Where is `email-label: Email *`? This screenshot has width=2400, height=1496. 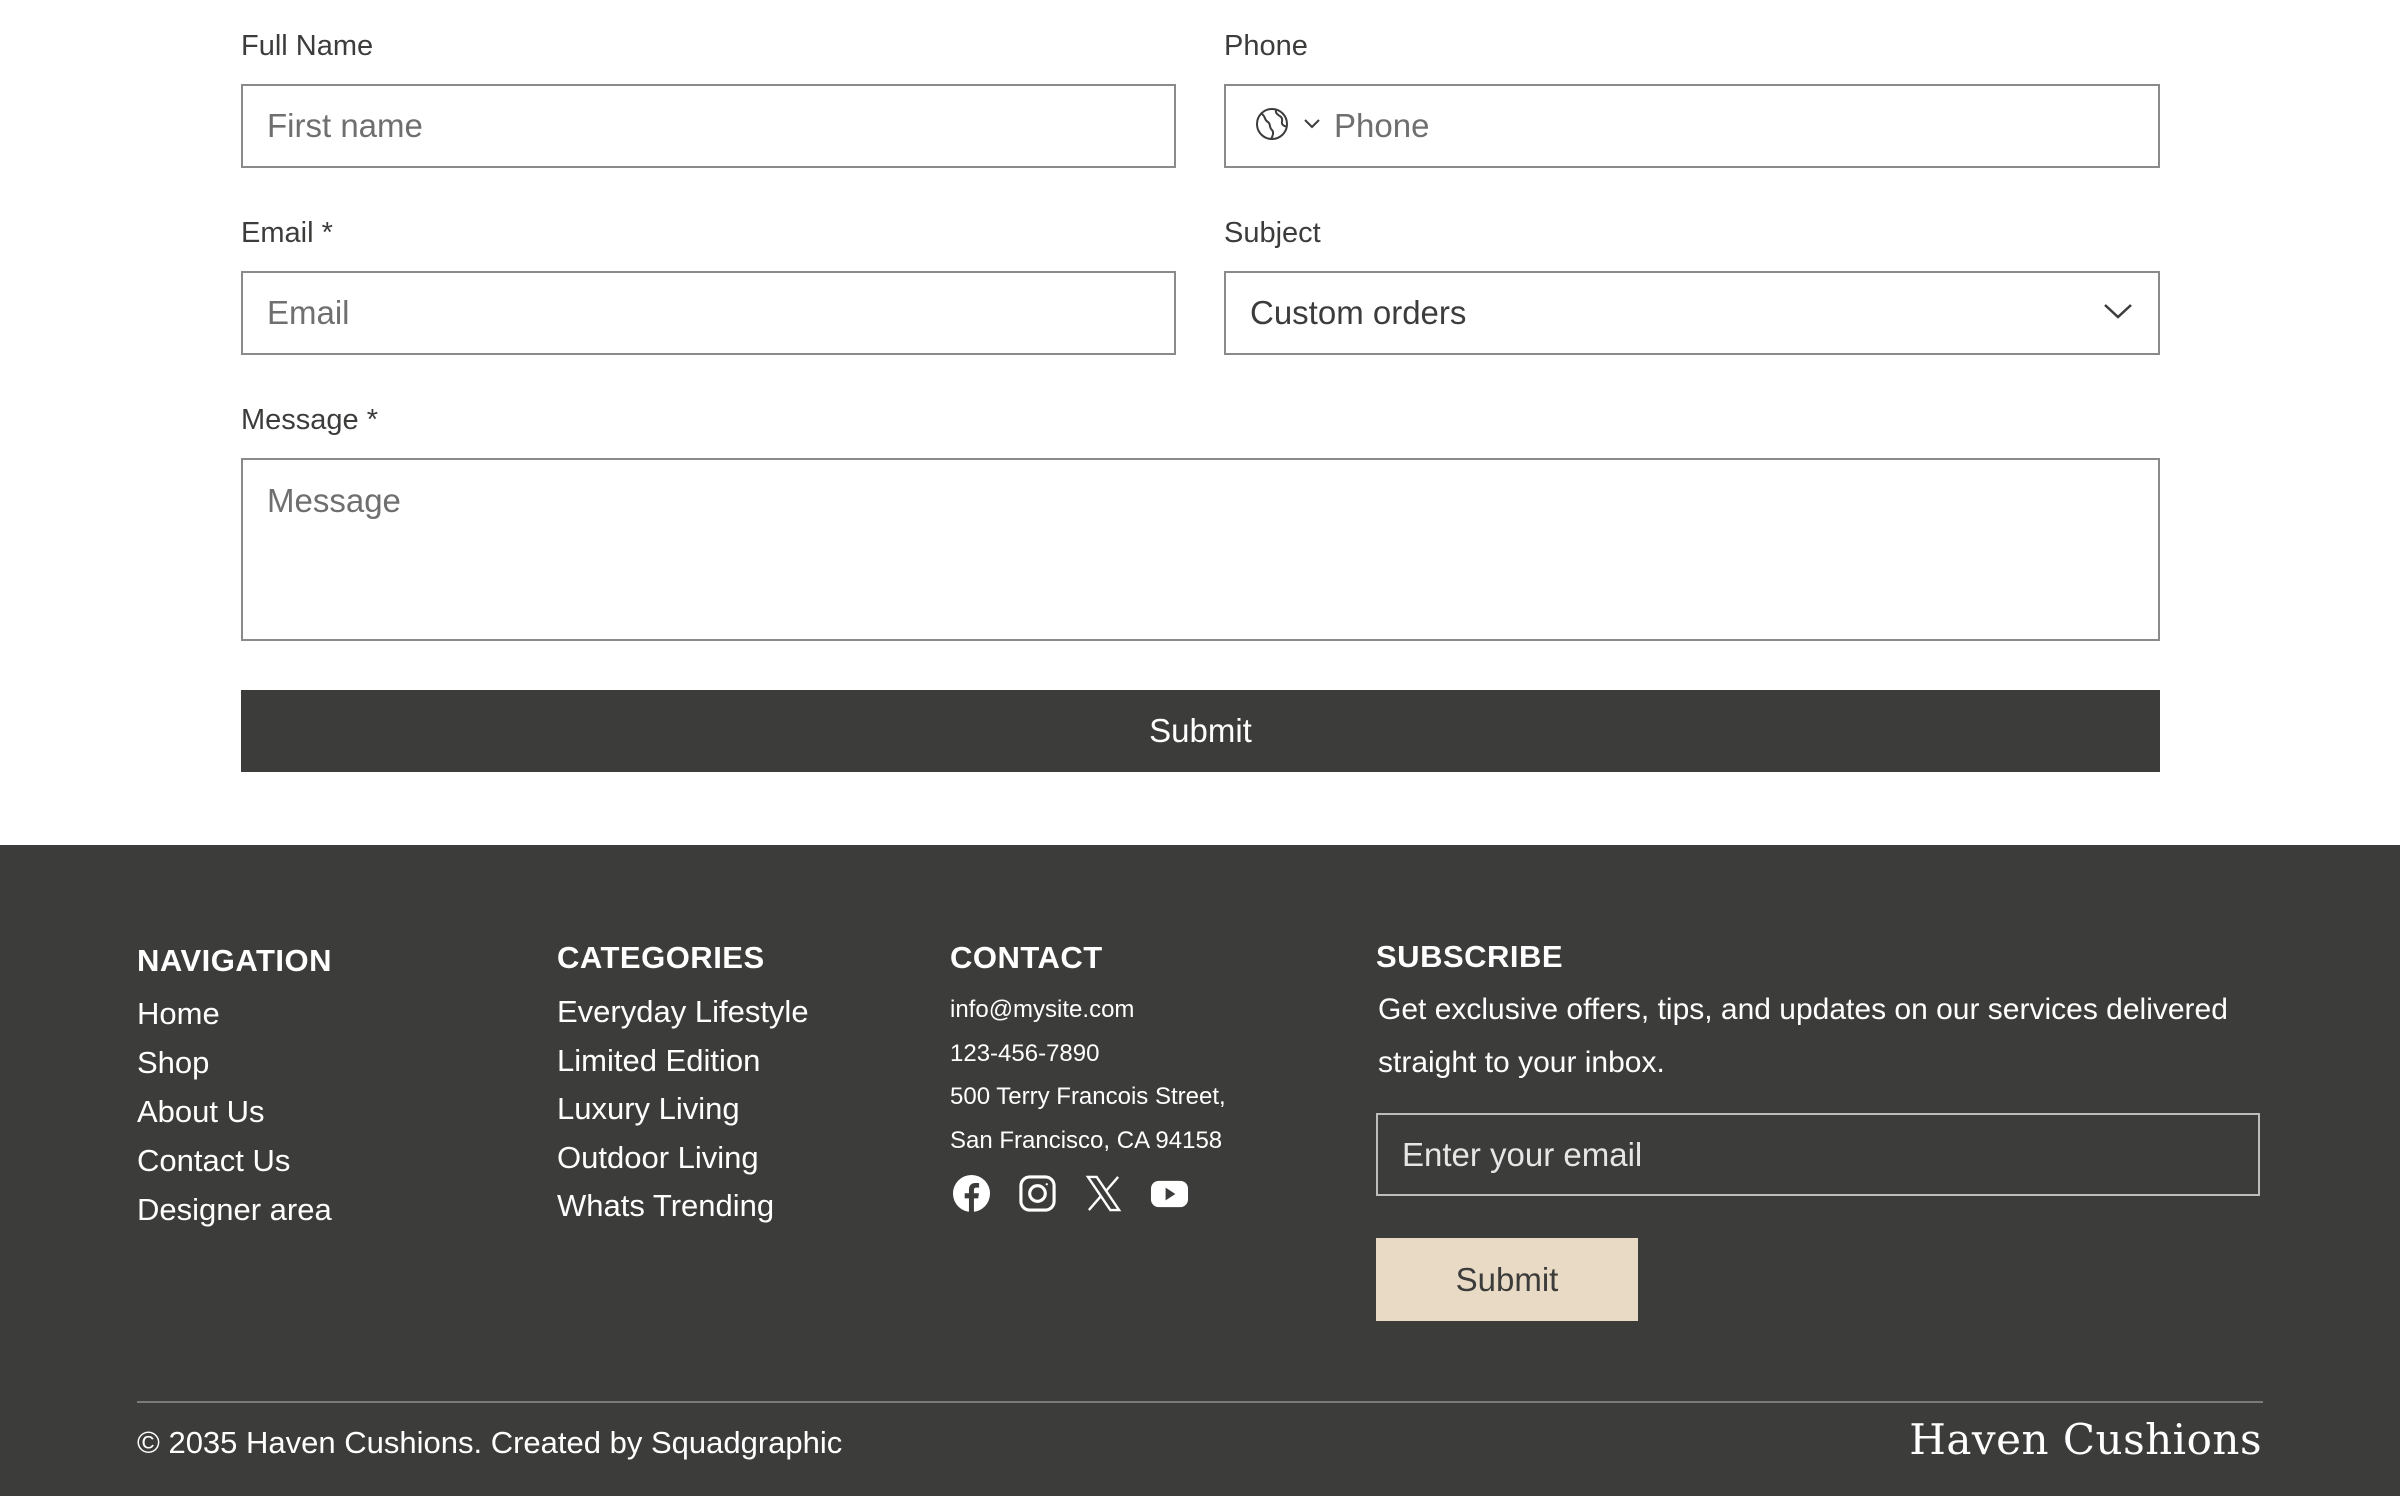
email-label: Email * is located at coordinates (287, 233).